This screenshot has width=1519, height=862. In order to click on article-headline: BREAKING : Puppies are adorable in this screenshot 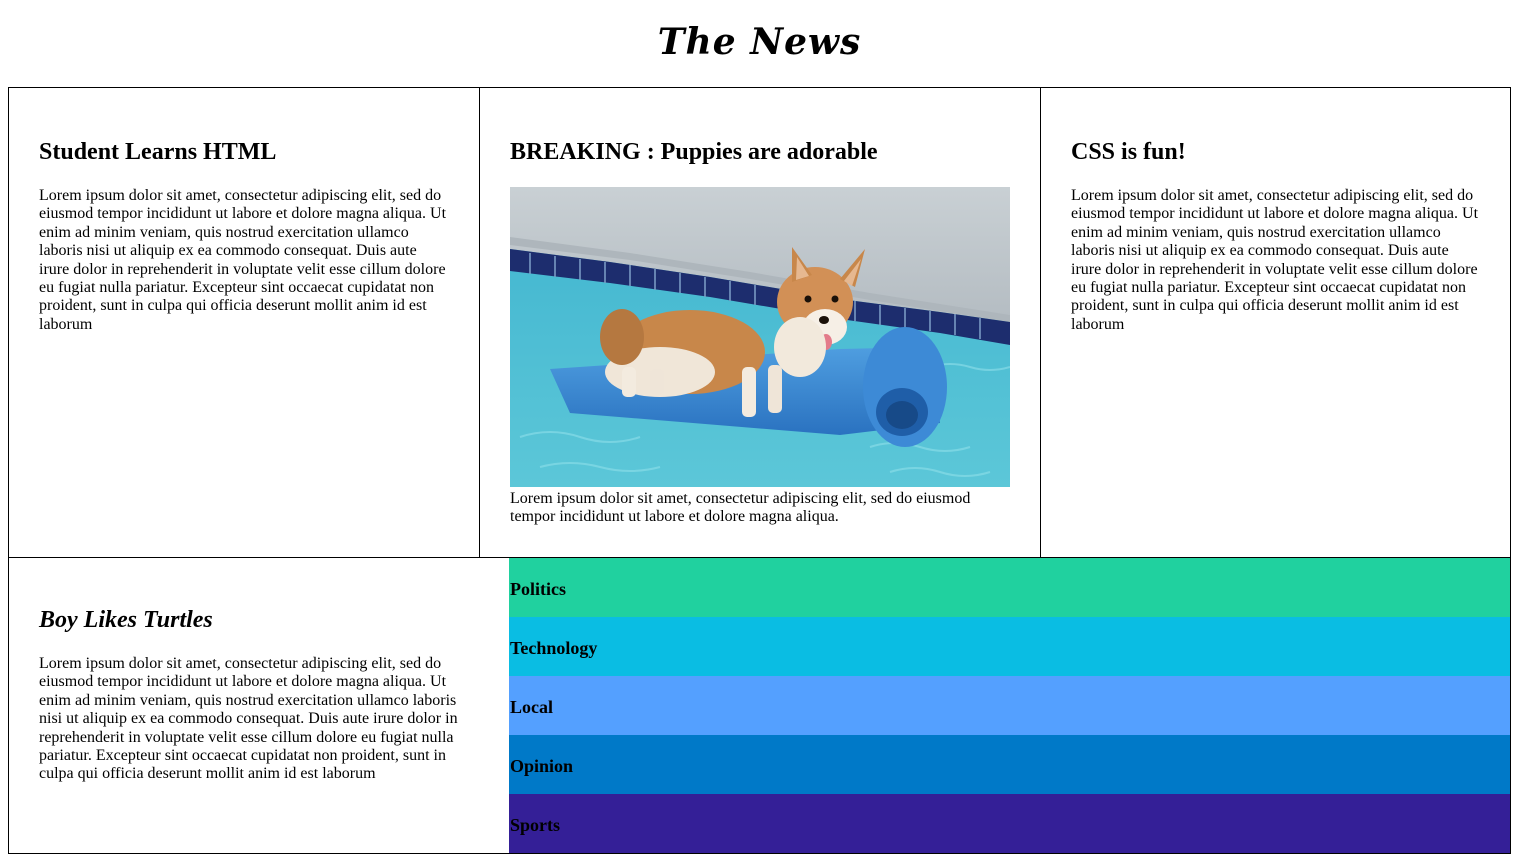, I will do `click(694, 152)`.